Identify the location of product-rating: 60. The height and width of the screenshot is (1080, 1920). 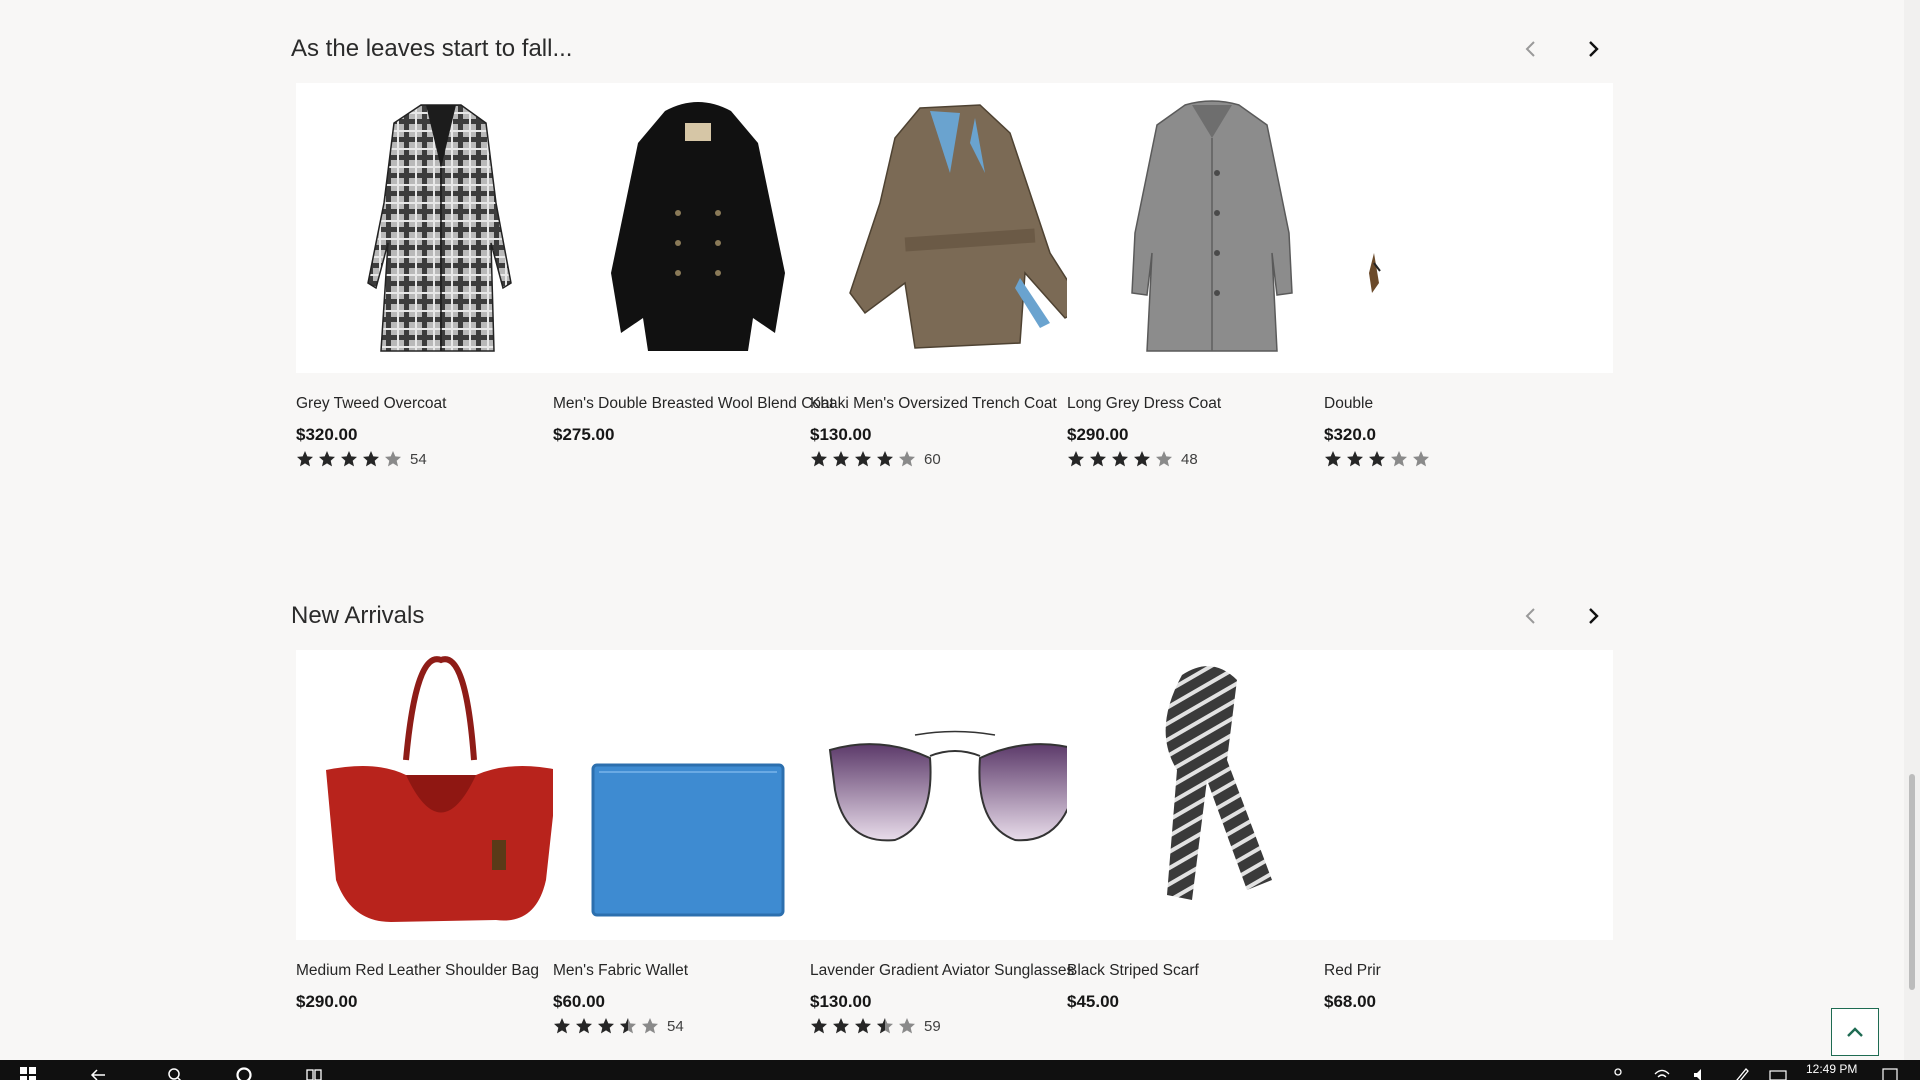
(955, 459).